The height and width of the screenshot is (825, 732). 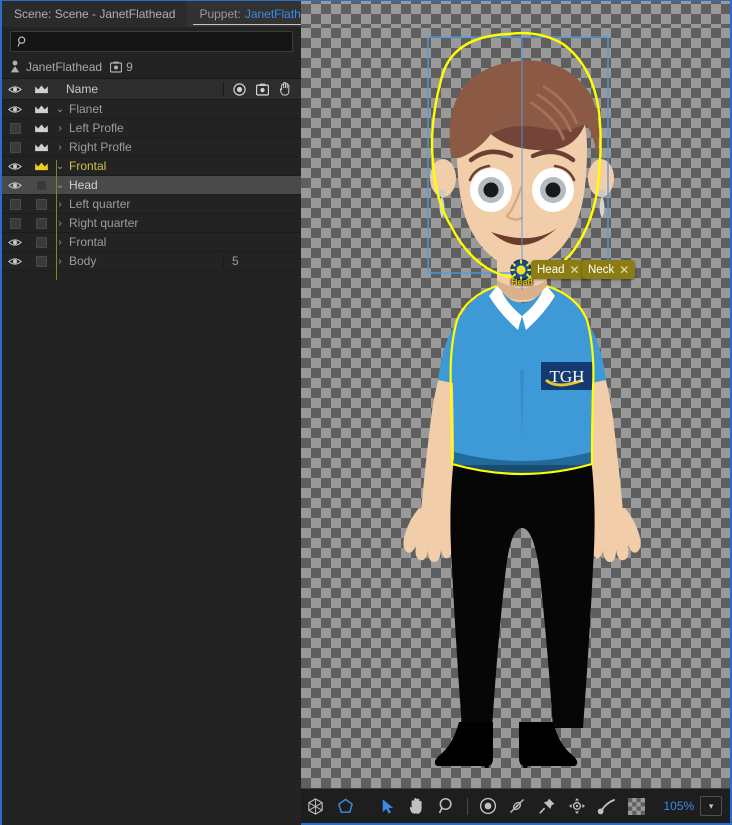 I want to click on select-arrow-icon, so click(x=387, y=806).